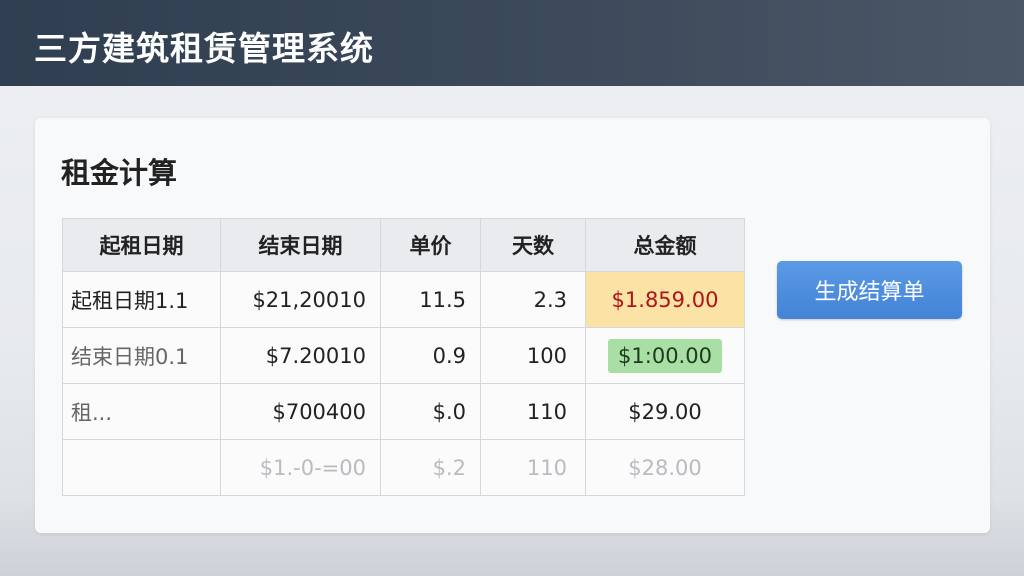 Image resolution: width=1024 pixels, height=576 pixels. I want to click on cell-days: 100, so click(533, 355).